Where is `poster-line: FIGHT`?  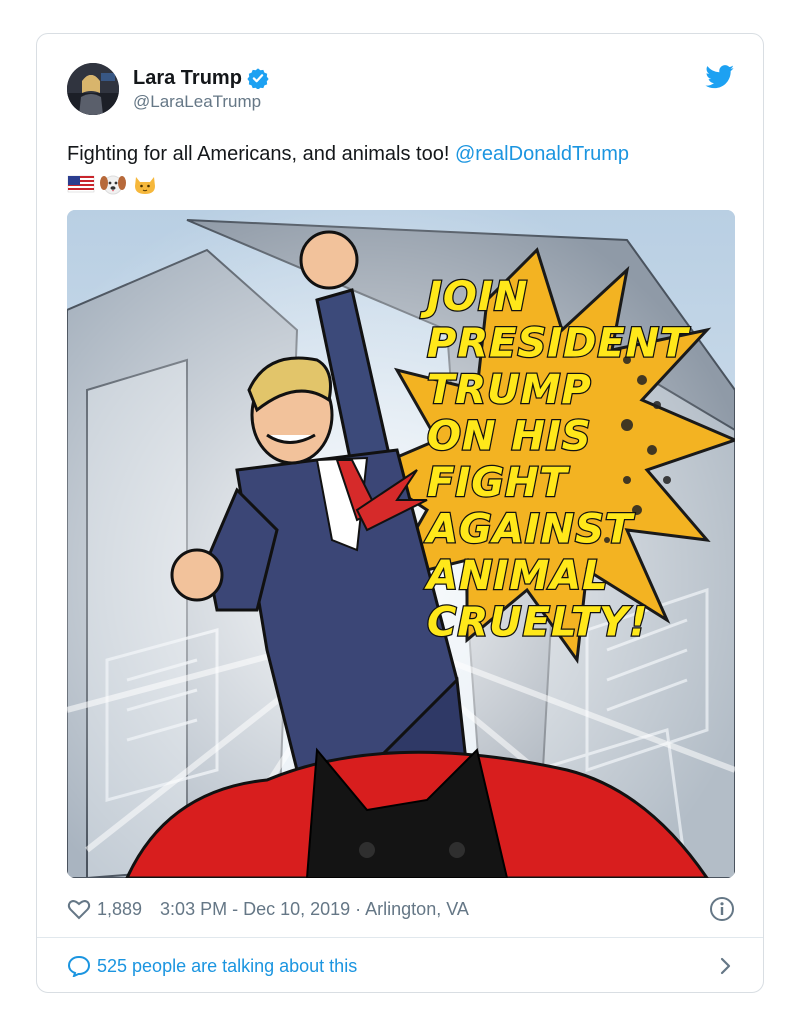
poster-line: FIGHT is located at coordinates (498, 483).